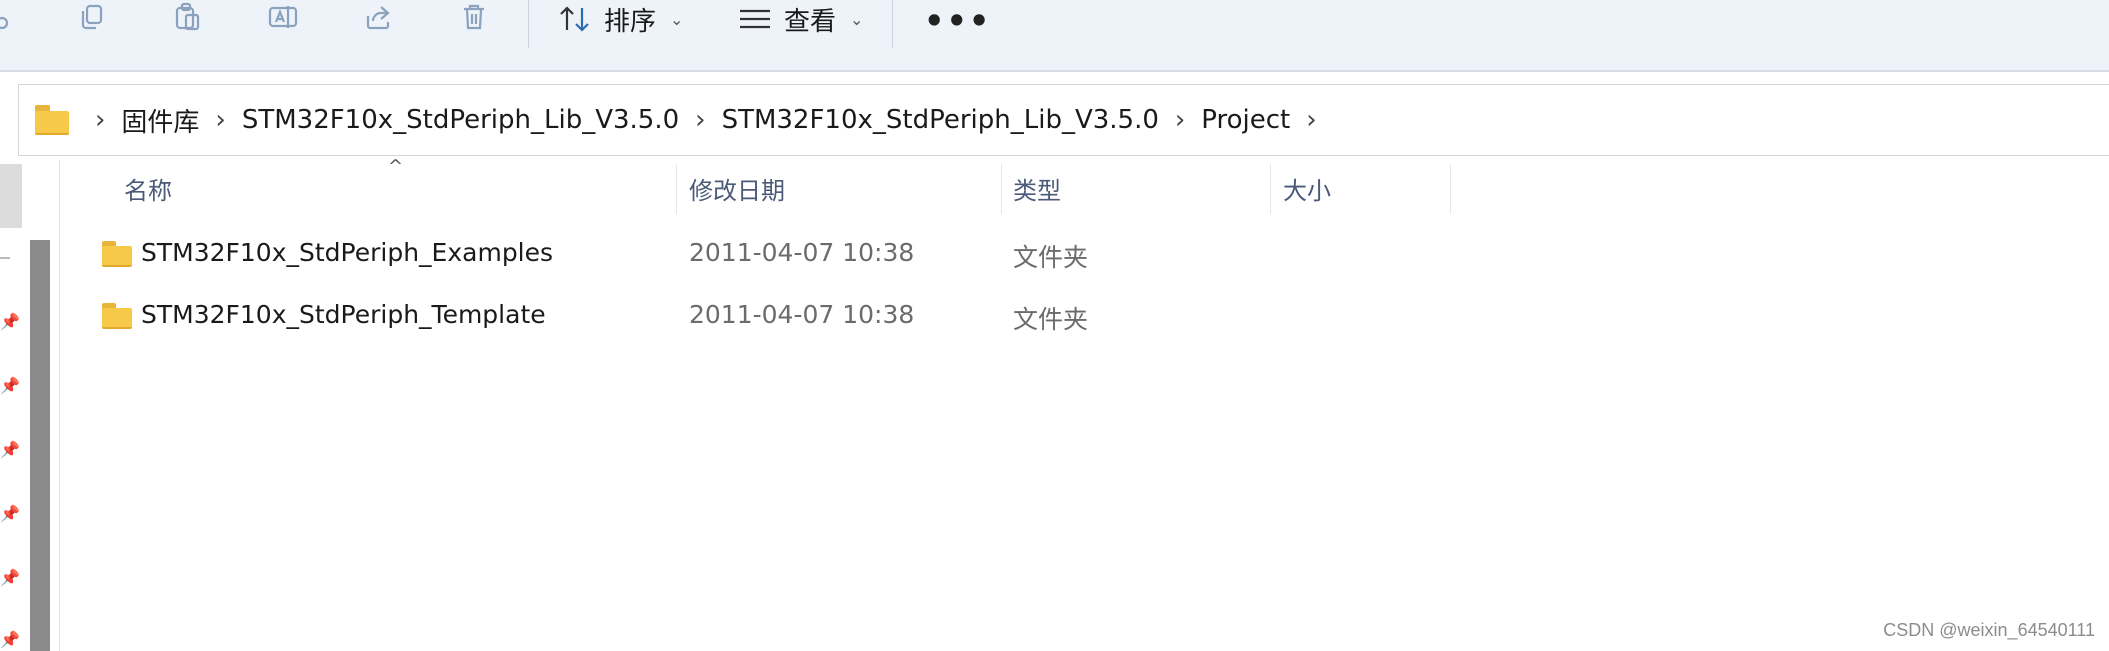 This screenshot has width=2109, height=651. I want to click on column-header-label: 修改日期, so click(737, 190).